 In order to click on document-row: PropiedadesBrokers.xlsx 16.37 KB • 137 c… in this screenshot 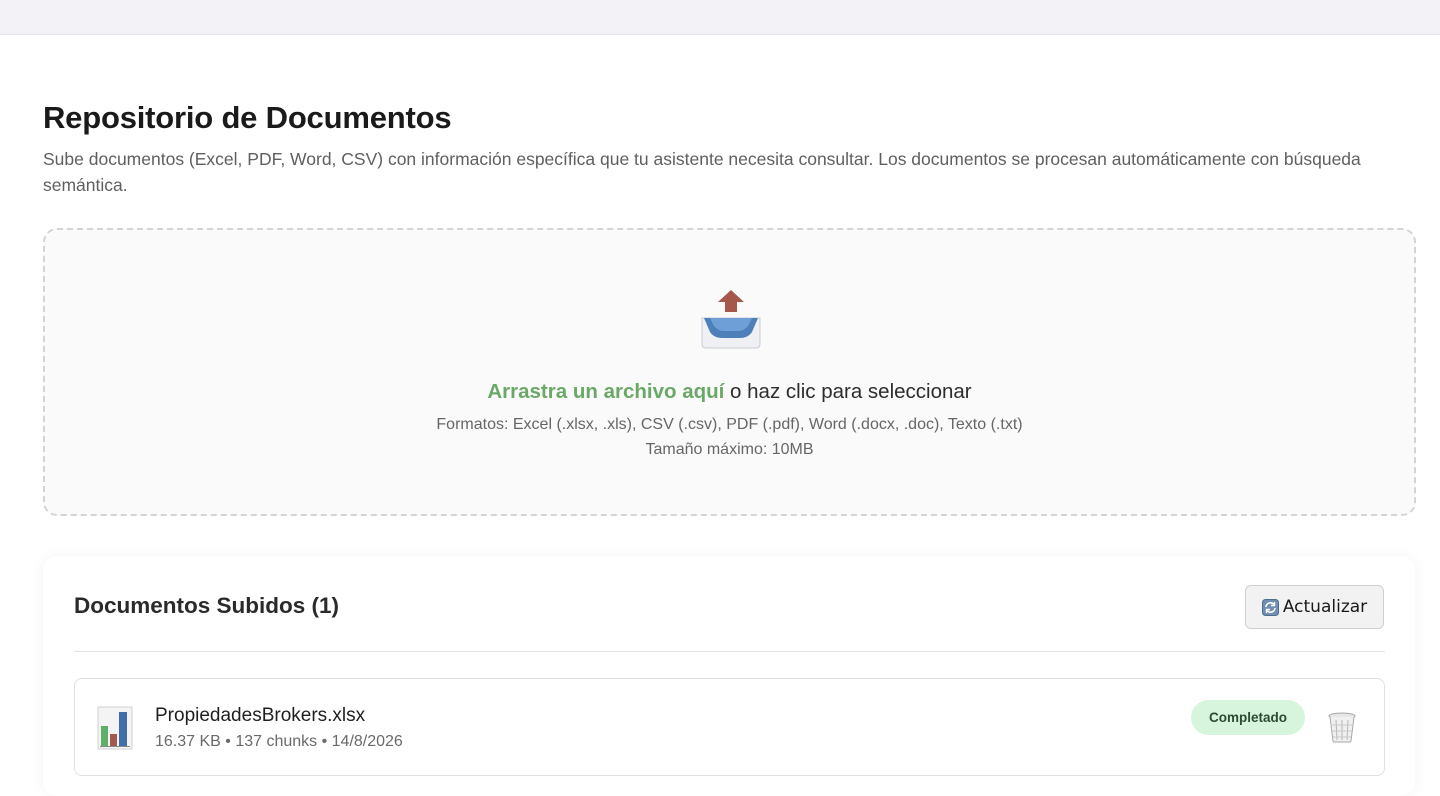, I will do `click(729, 727)`.